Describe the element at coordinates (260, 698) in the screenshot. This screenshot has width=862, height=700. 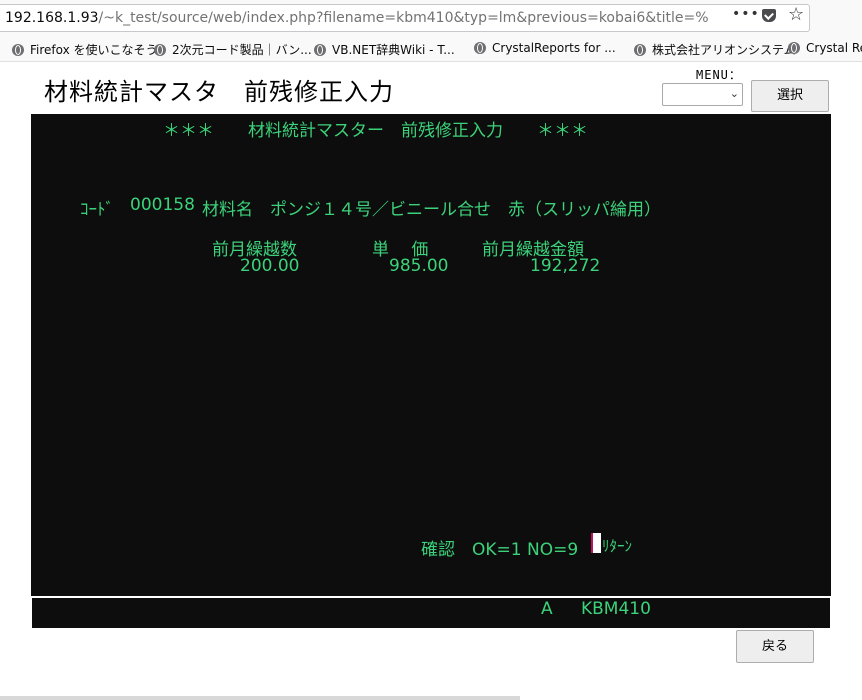
I see `horizontal-scrollbar` at that location.